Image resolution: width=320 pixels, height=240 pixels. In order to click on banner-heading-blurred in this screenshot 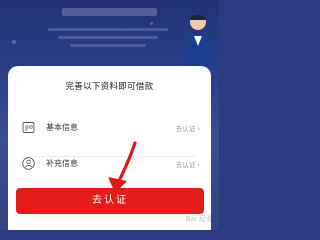, I will do `click(109, 12)`.